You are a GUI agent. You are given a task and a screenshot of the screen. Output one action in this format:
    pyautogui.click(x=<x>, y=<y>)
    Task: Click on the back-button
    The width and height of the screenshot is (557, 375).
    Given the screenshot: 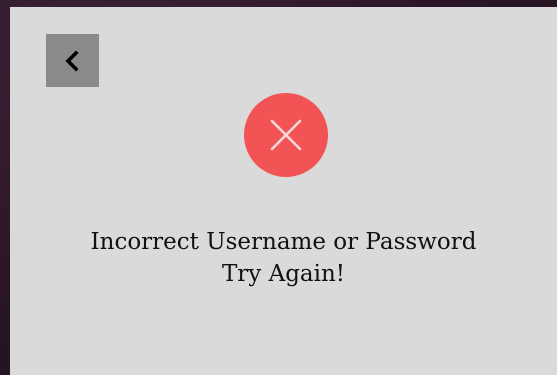 What is the action you would take?
    pyautogui.click(x=72, y=60)
    